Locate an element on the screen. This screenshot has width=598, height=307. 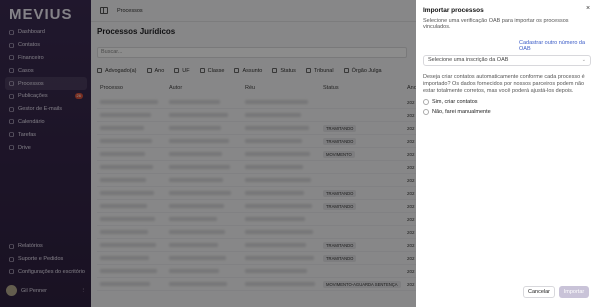
radio-manual: Não, farei manualmente is located at coordinates (457, 112).